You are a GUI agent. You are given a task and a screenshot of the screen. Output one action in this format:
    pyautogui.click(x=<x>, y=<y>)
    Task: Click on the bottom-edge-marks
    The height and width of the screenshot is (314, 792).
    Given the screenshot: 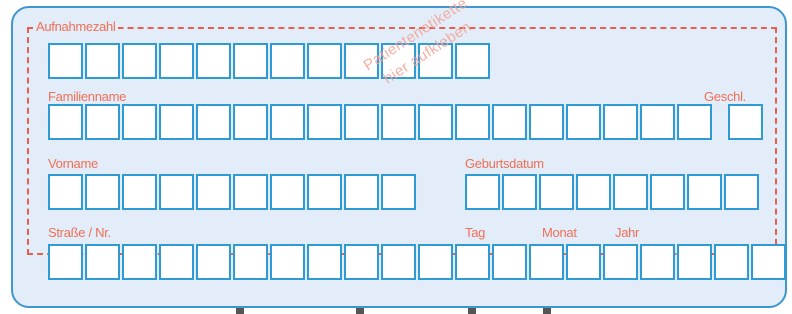 What is the action you would take?
    pyautogui.click(x=396, y=311)
    